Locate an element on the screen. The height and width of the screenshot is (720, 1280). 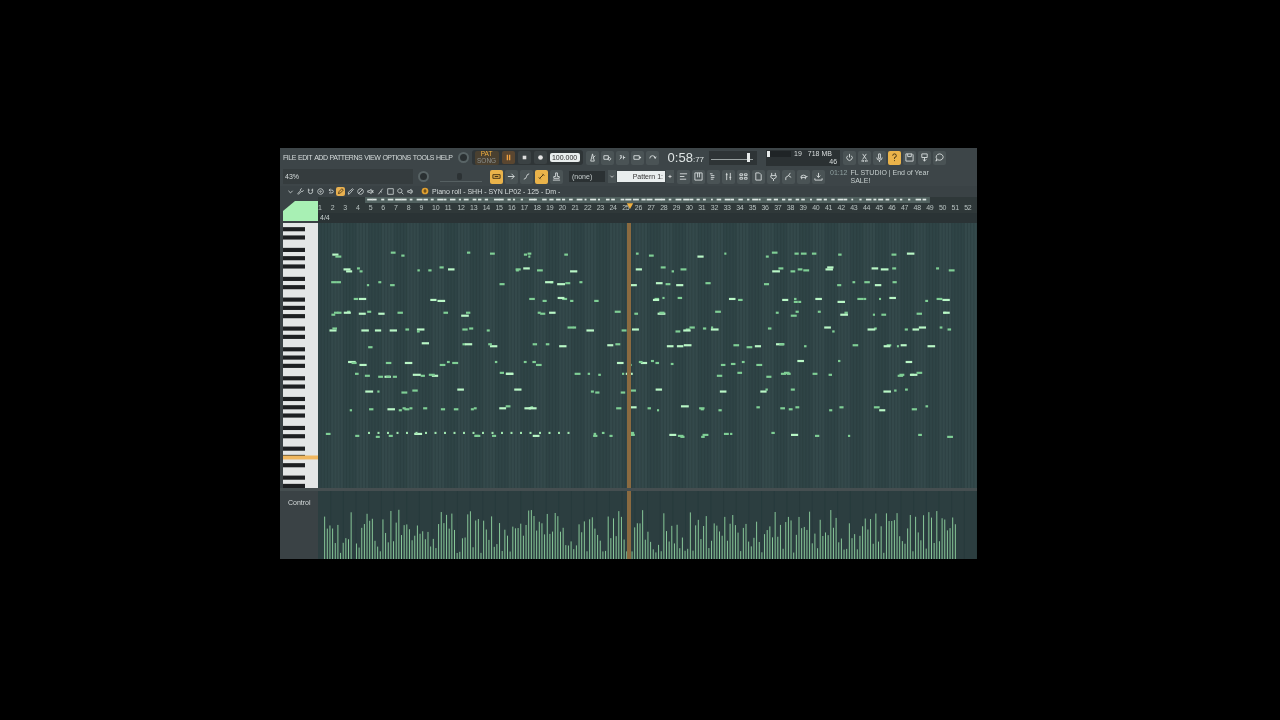
magnet-icon is located at coordinates (310, 191).